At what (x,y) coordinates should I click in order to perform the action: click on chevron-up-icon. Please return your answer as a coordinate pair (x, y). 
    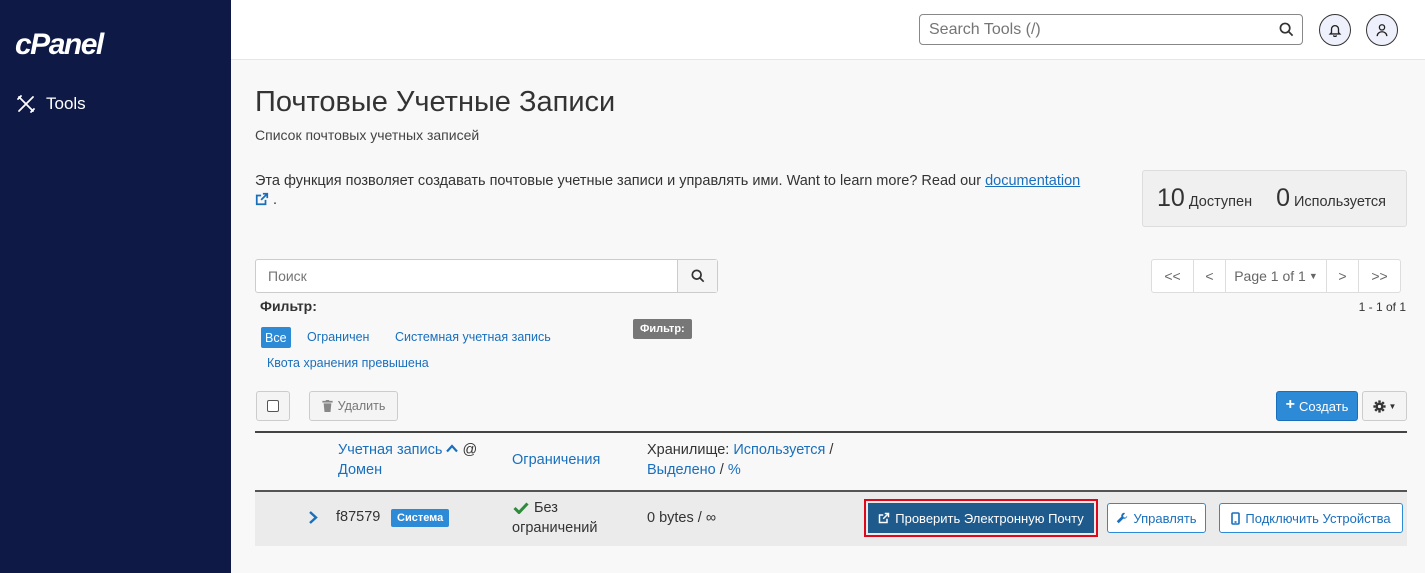
    Looking at the image, I should click on (452, 448).